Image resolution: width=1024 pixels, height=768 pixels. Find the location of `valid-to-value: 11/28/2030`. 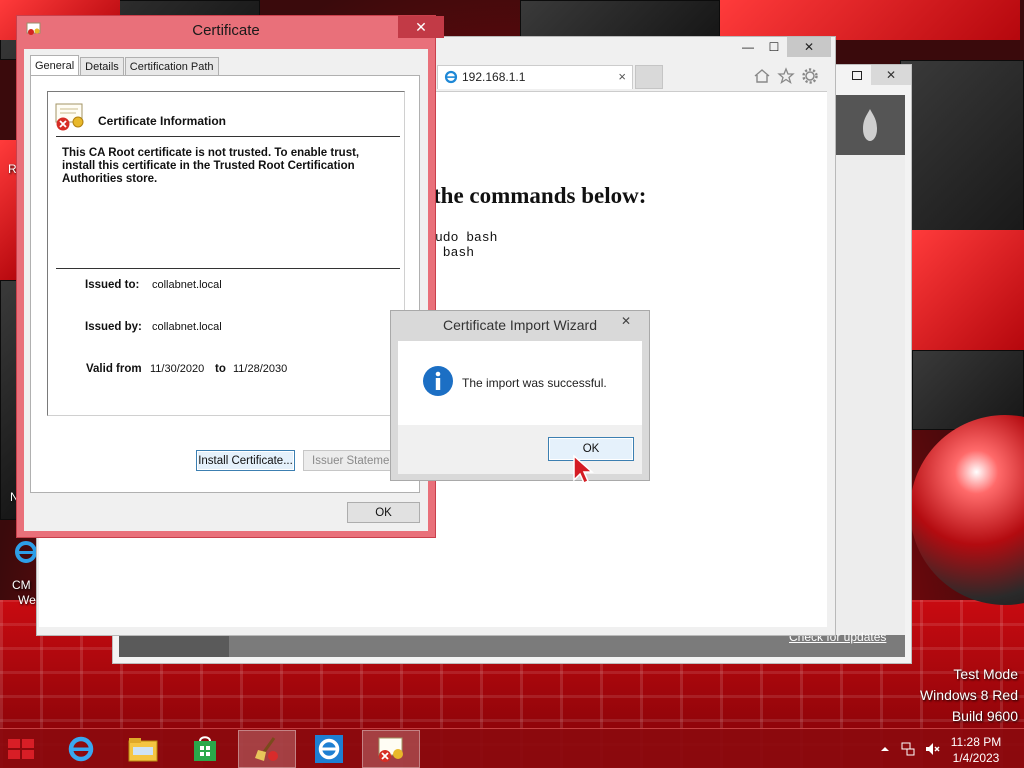

valid-to-value: 11/28/2030 is located at coordinates (260, 369).